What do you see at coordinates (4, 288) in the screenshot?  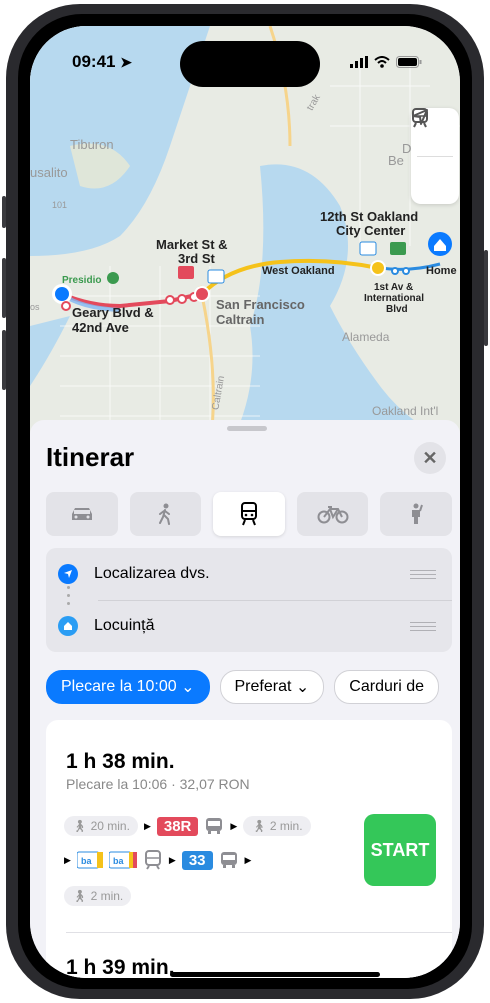 I see `volume-up-button` at bounding box center [4, 288].